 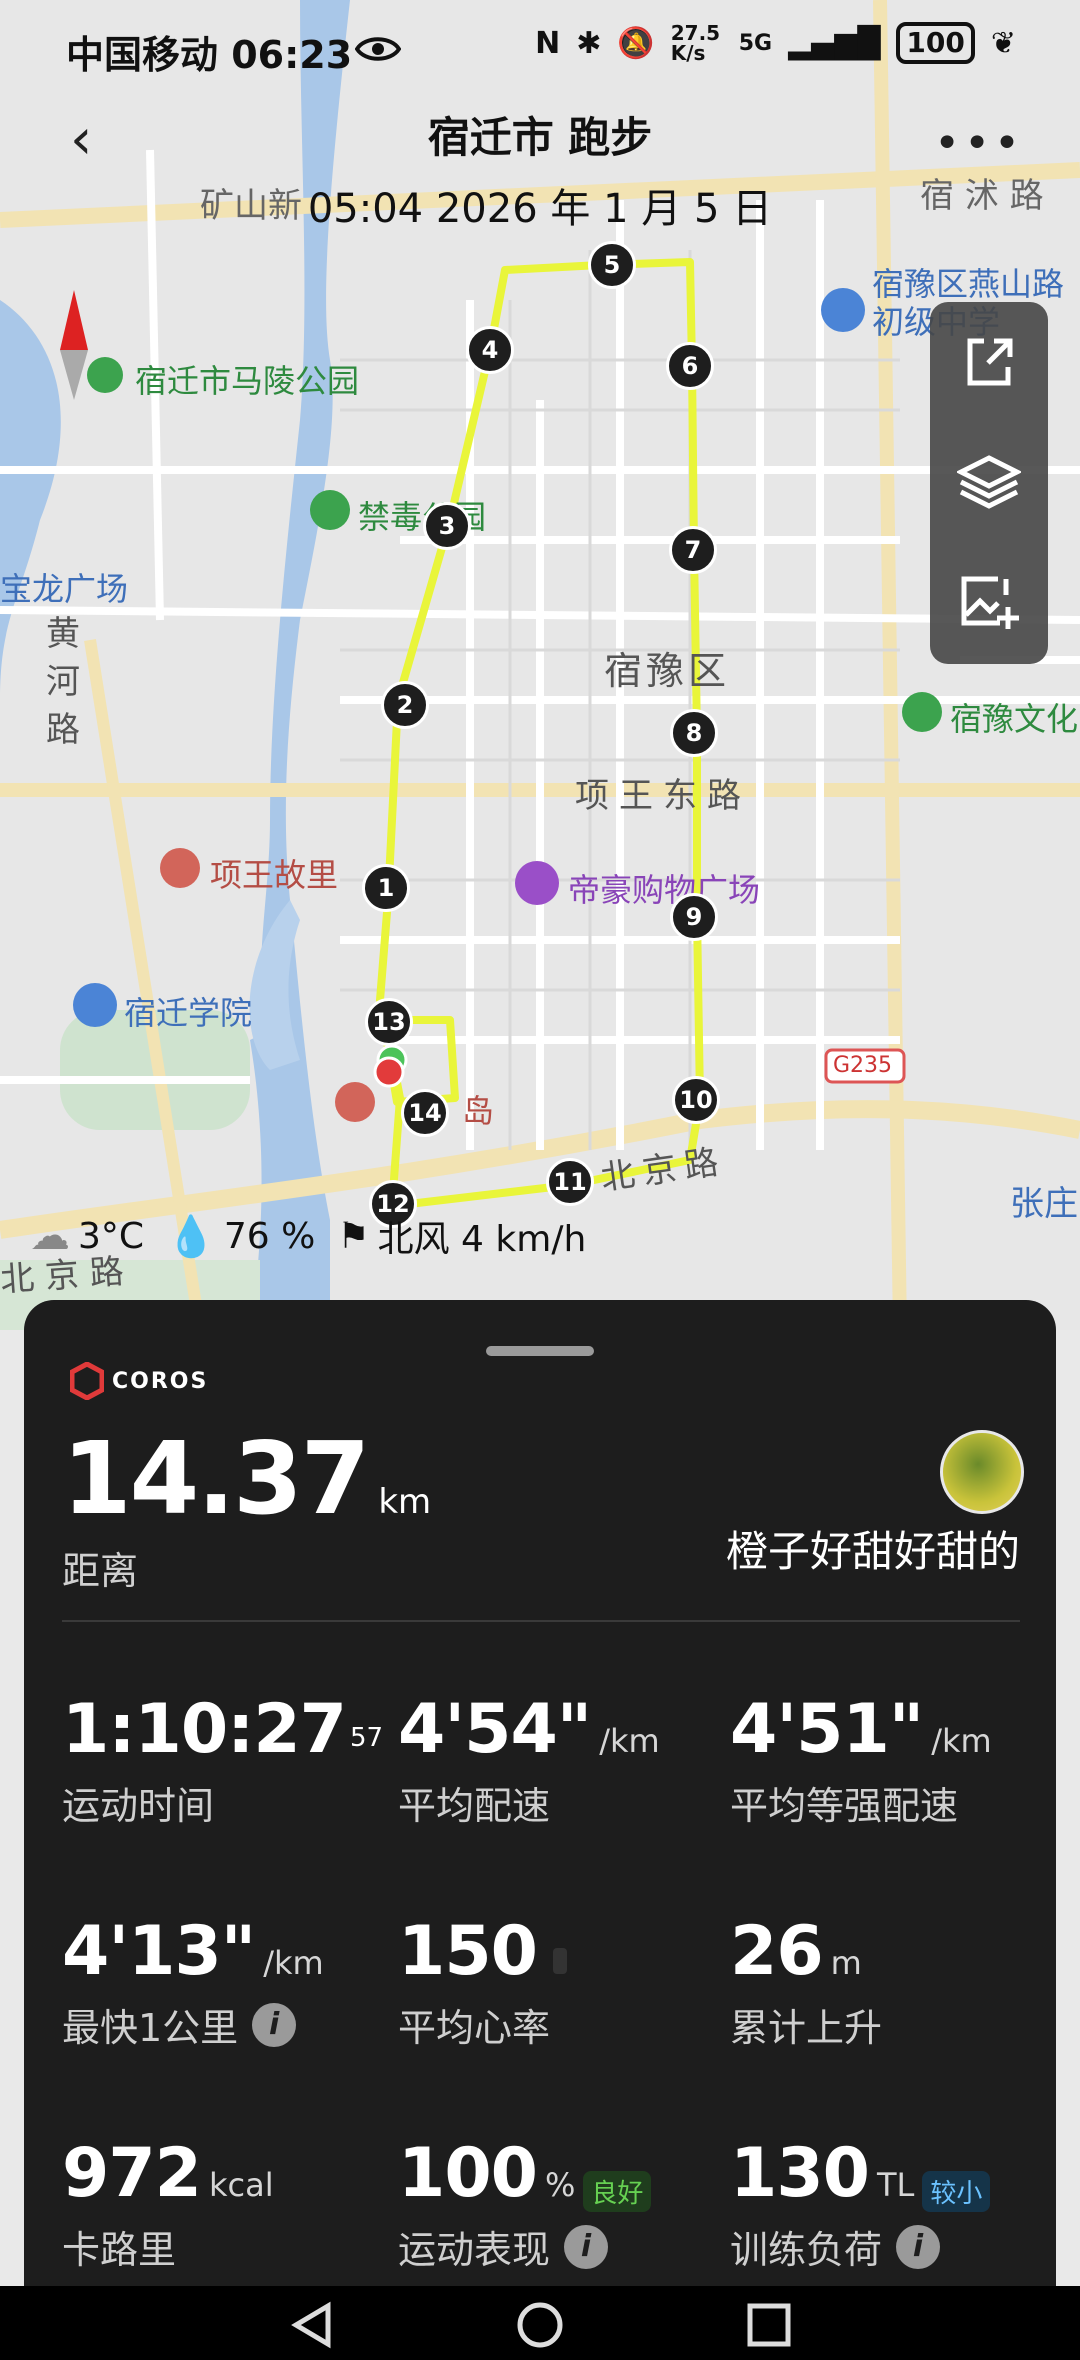 What do you see at coordinates (378, 51) in the screenshot?
I see `eye-icon` at bounding box center [378, 51].